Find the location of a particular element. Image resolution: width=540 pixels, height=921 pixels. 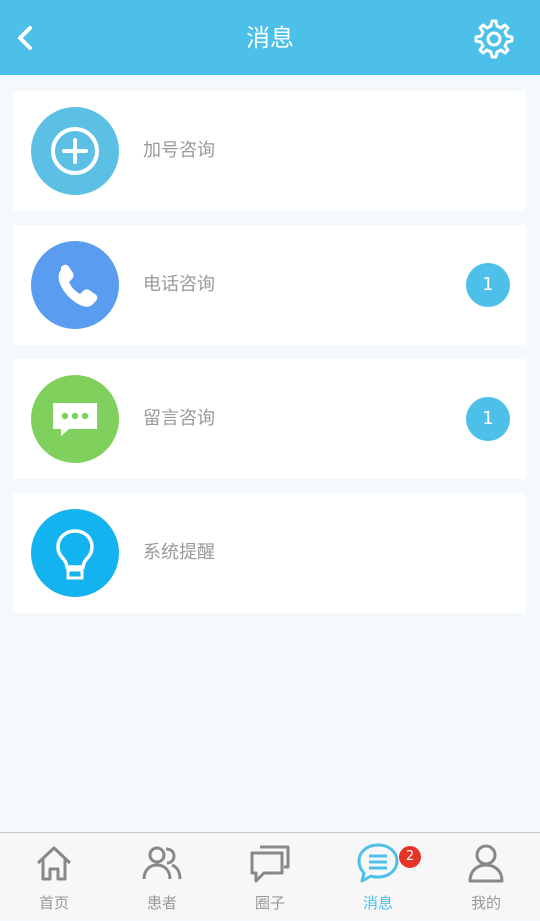

item-label: 系统提醒 is located at coordinates (179, 552).